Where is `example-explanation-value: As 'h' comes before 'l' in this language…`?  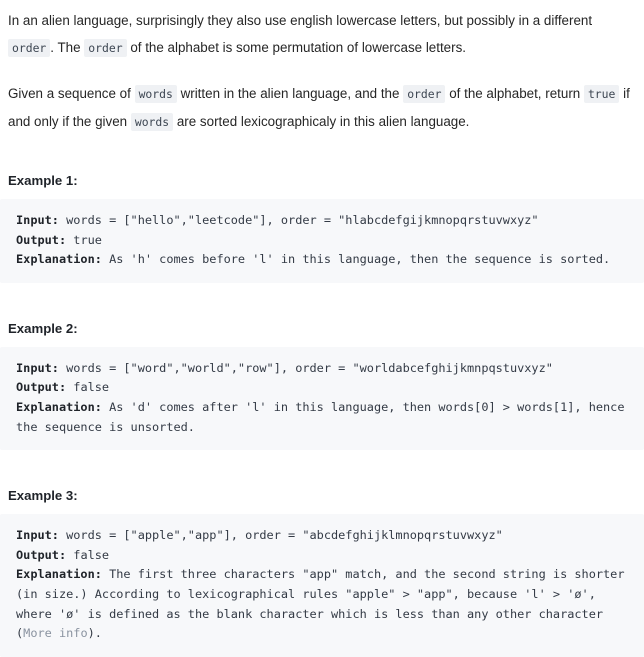 example-explanation-value: As 'h' comes before 'l' in this language… is located at coordinates (356, 259).